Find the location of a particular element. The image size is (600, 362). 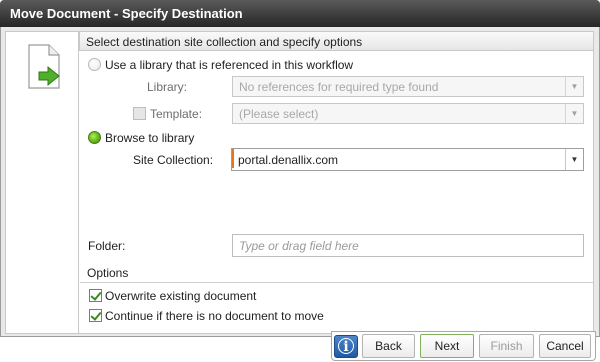

info-button: i is located at coordinates (346, 346).